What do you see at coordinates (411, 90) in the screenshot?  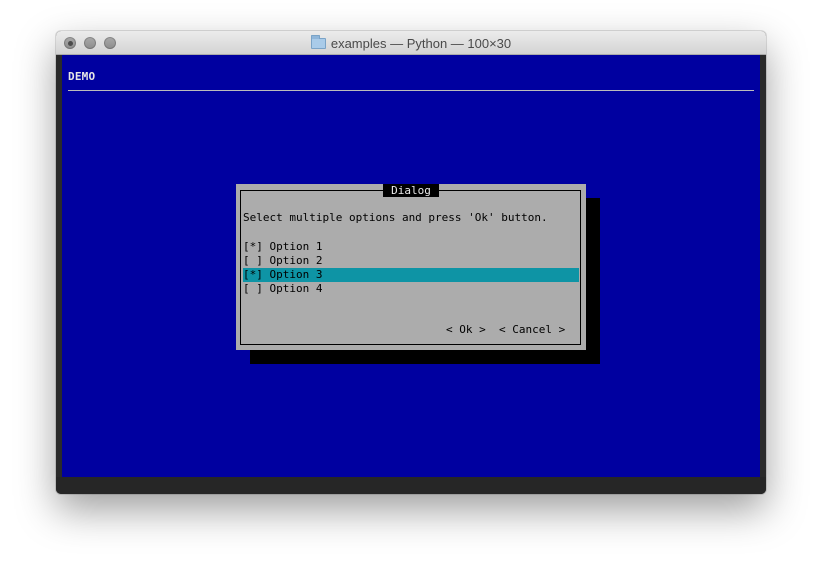 I see `backtitle-divider` at bounding box center [411, 90].